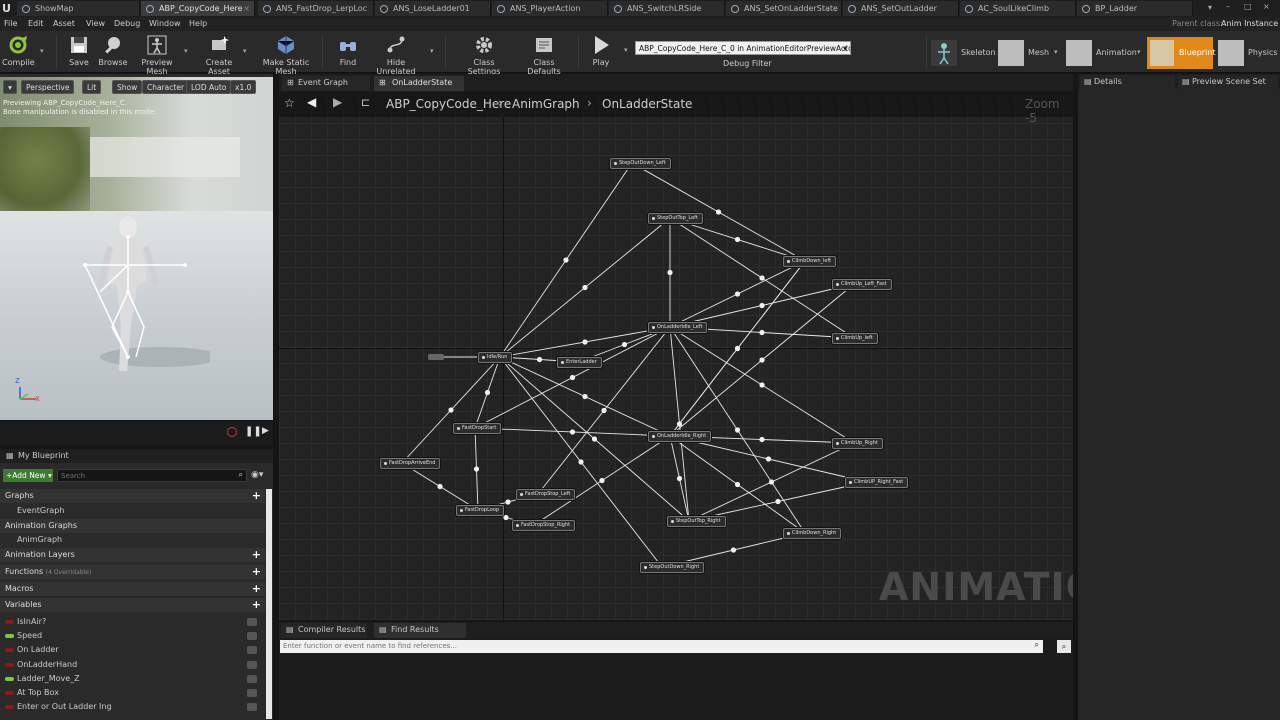  What do you see at coordinates (219, 54) in the screenshot?
I see `create-asset-button: Create Asset` at bounding box center [219, 54].